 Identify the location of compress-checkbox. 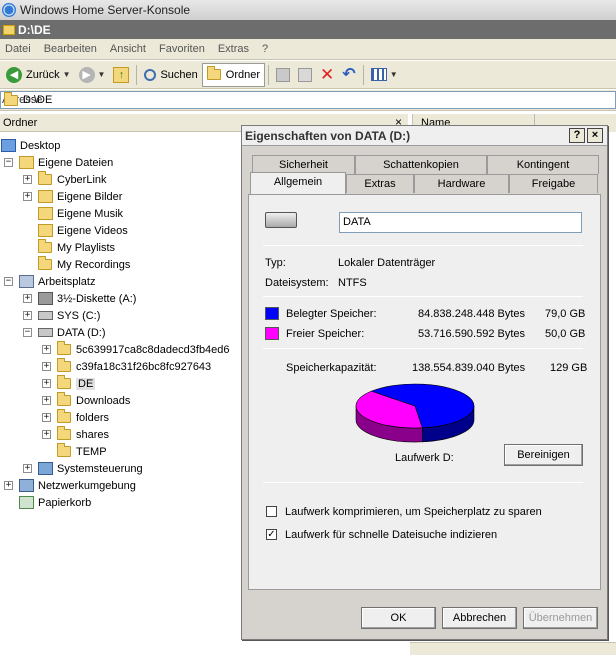
(271, 511).